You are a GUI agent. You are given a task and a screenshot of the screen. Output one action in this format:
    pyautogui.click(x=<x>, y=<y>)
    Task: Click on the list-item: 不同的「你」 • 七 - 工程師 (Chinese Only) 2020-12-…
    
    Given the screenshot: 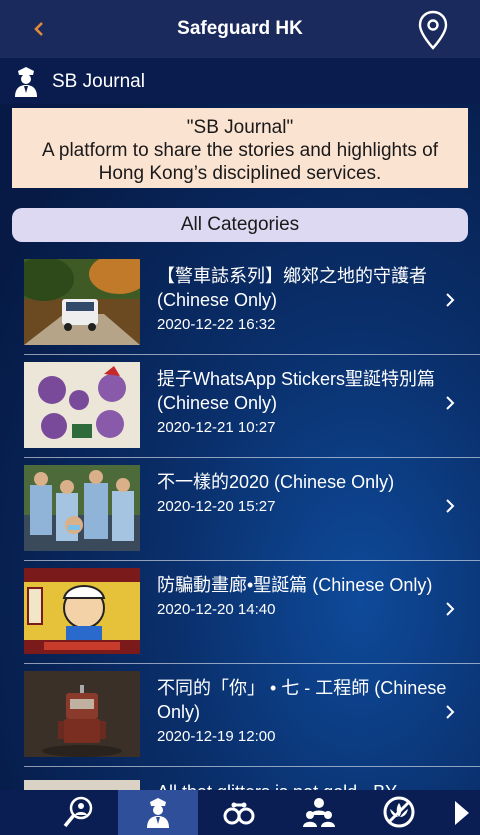 What is the action you would take?
    pyautogui.click(x=252, y=715)
    